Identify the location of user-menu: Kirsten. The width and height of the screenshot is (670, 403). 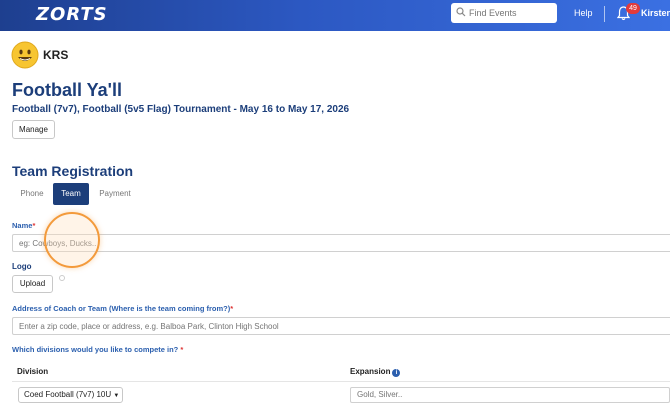
(655, 13).